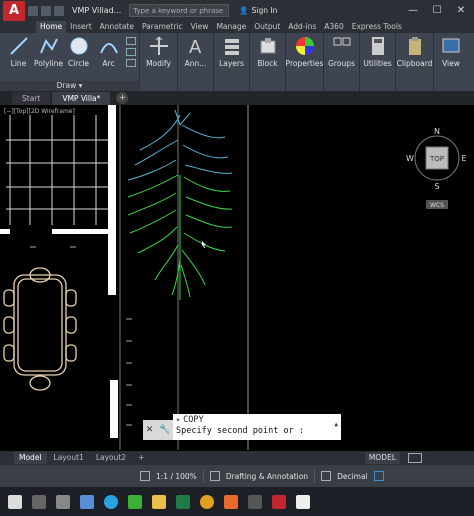  Describe the element at coordinates (377, 27) in the screenshot. I see `tab-express-tools: Express Tools` at that location.